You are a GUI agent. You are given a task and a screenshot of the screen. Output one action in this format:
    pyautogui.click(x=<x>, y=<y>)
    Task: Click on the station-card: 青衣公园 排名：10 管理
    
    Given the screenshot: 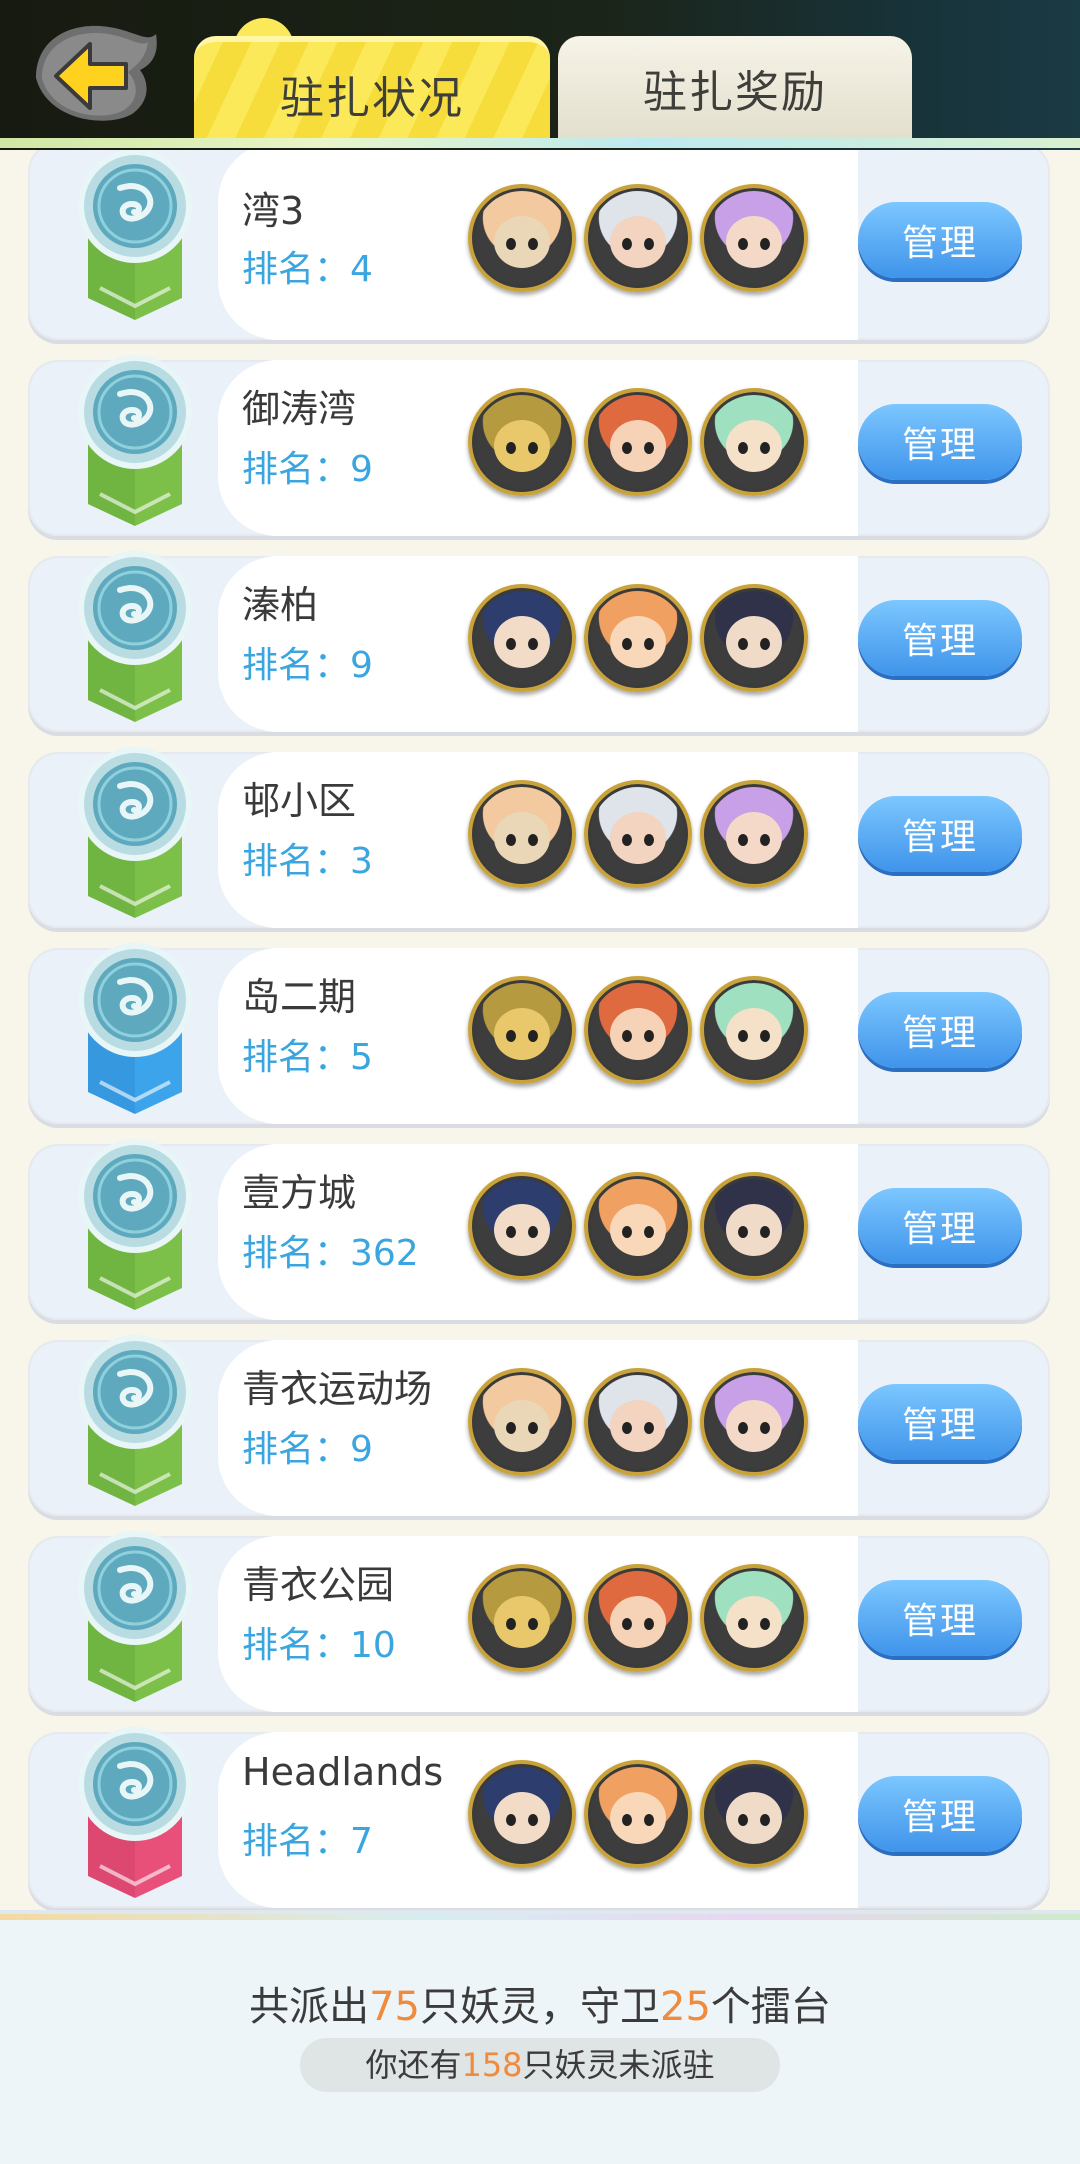 What is the action you would take?
    pyautogui.click(x=539, y=1621)
    